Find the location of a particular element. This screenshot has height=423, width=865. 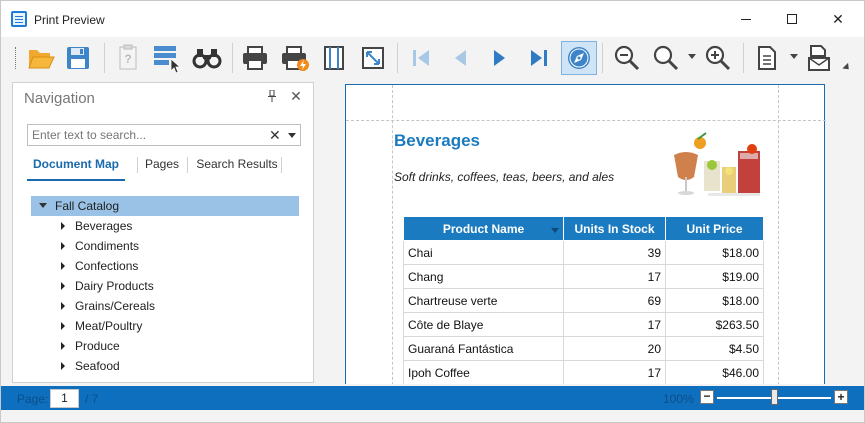

tab-pages: Pages is located at coordinates (162, 167).